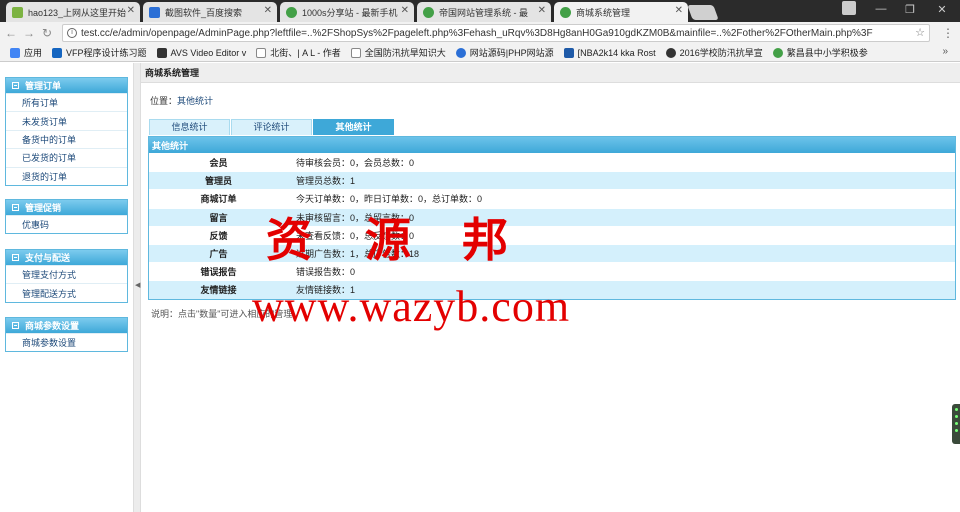 Image resolution: width=960 pixels, height=512 pixels. Describe the element at coordinates (72, 33) in the screenshot. I see `info-icon: i` at that location.